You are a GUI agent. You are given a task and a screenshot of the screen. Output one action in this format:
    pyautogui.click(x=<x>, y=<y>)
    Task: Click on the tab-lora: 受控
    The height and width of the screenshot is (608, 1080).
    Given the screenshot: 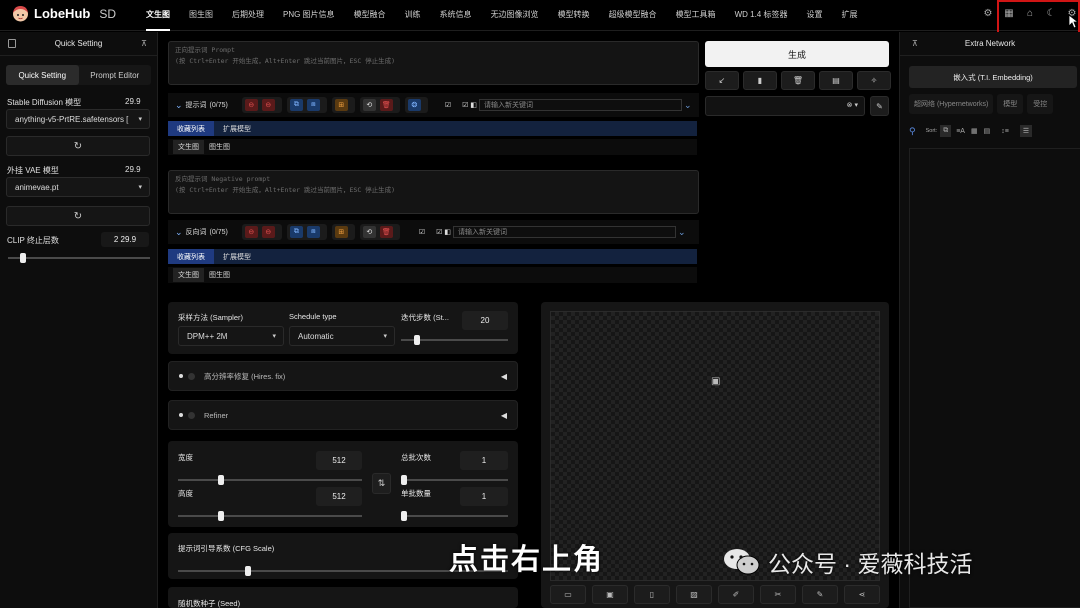 What is the action you would take?
    pyautogui.click(x=1040, y=104)
    